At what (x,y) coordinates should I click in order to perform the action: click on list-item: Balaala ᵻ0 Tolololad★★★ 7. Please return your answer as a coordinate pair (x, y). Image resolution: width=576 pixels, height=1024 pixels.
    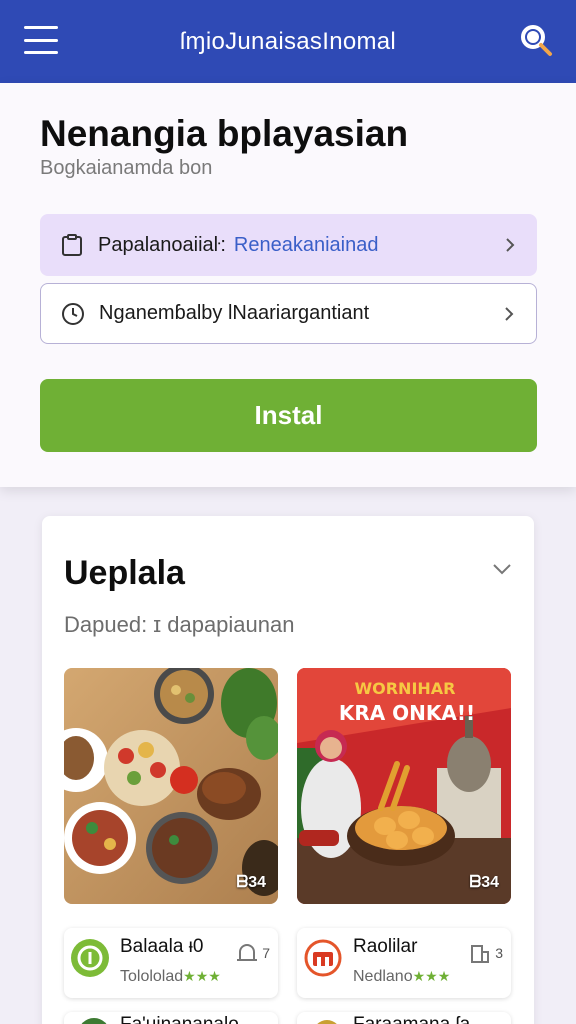
    Looking at the image, I should click on (171, 963).